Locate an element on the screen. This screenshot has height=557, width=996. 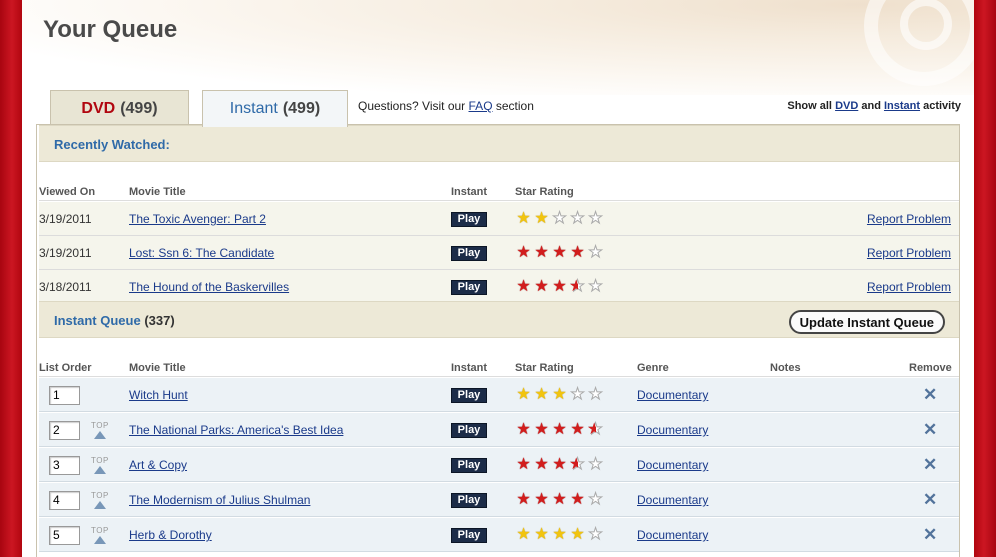
movie-title-link: The Hound of the Baskervilles is located at coordinates (209, 287).